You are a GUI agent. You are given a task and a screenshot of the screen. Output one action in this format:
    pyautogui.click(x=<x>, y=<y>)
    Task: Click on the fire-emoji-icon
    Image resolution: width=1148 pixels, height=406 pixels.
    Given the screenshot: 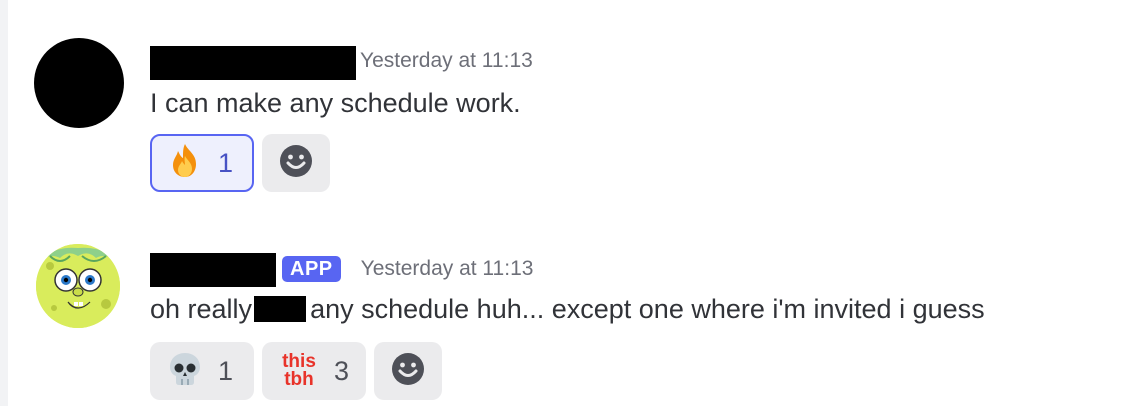 What is the action you would take?
    pyautogui.click(x=185, y=163)
    